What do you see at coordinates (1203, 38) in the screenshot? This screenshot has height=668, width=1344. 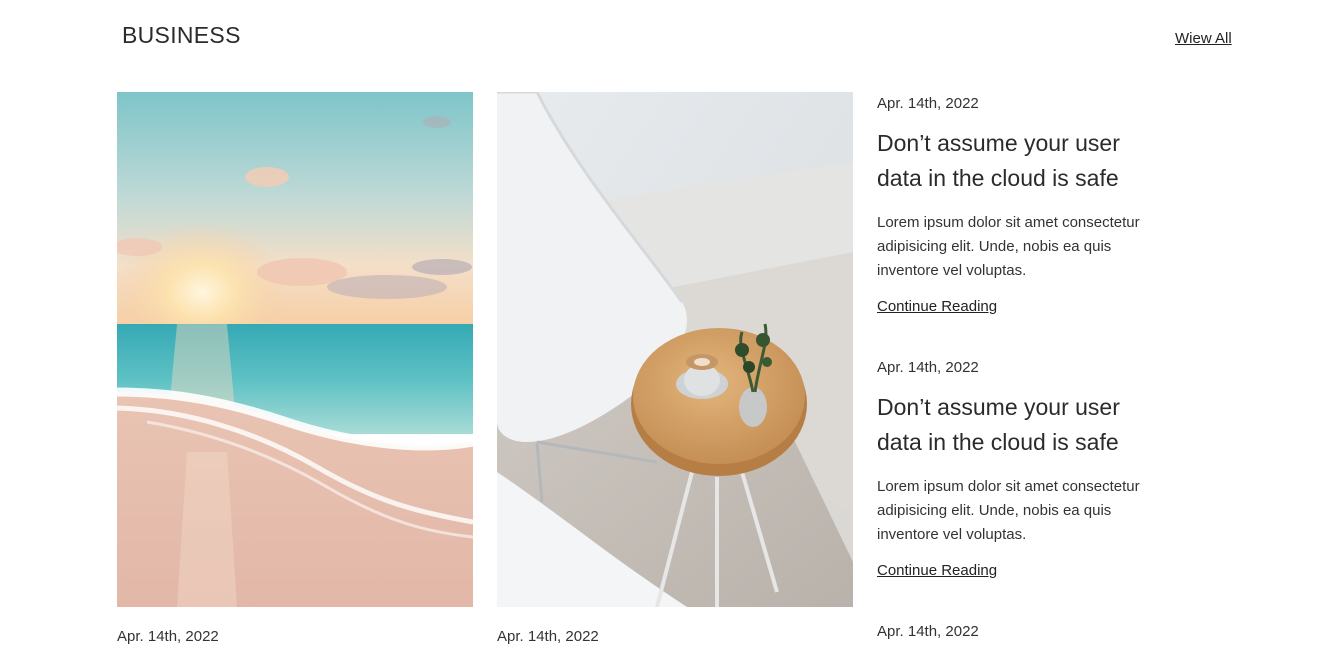 I see `view-all-link: Wiew All` at bounding box center [1203, 38].